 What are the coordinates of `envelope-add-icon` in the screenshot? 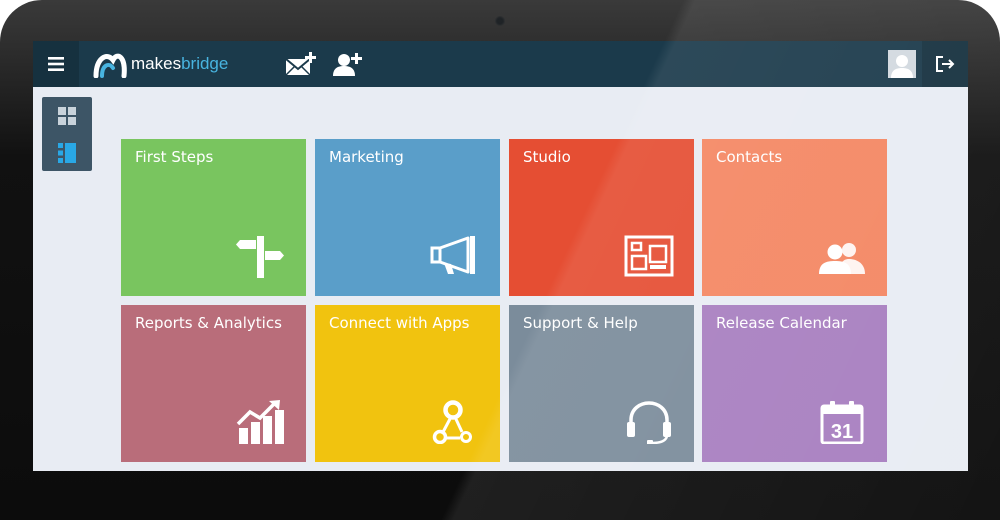 It's located at (300, 64).